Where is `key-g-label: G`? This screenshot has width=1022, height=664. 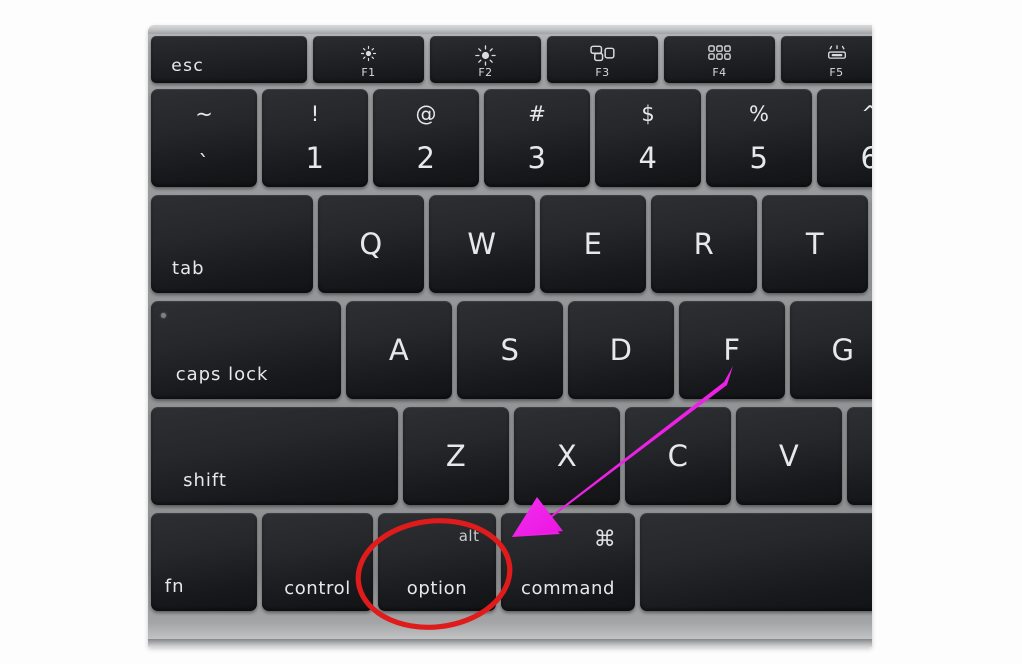
key-g-label: G is located at coordinates (843, 350).